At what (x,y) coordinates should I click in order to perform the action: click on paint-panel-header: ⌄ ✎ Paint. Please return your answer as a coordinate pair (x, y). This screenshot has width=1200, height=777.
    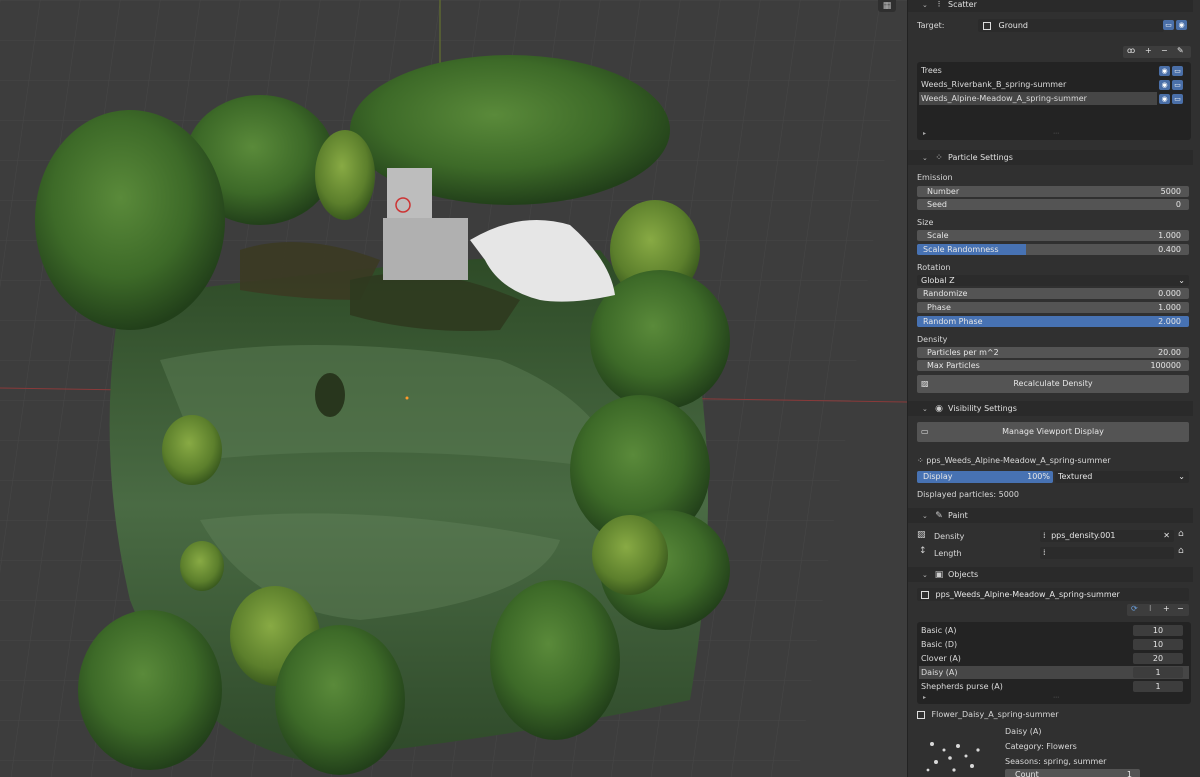
    Looking at the image, I should click on (1050, 515).